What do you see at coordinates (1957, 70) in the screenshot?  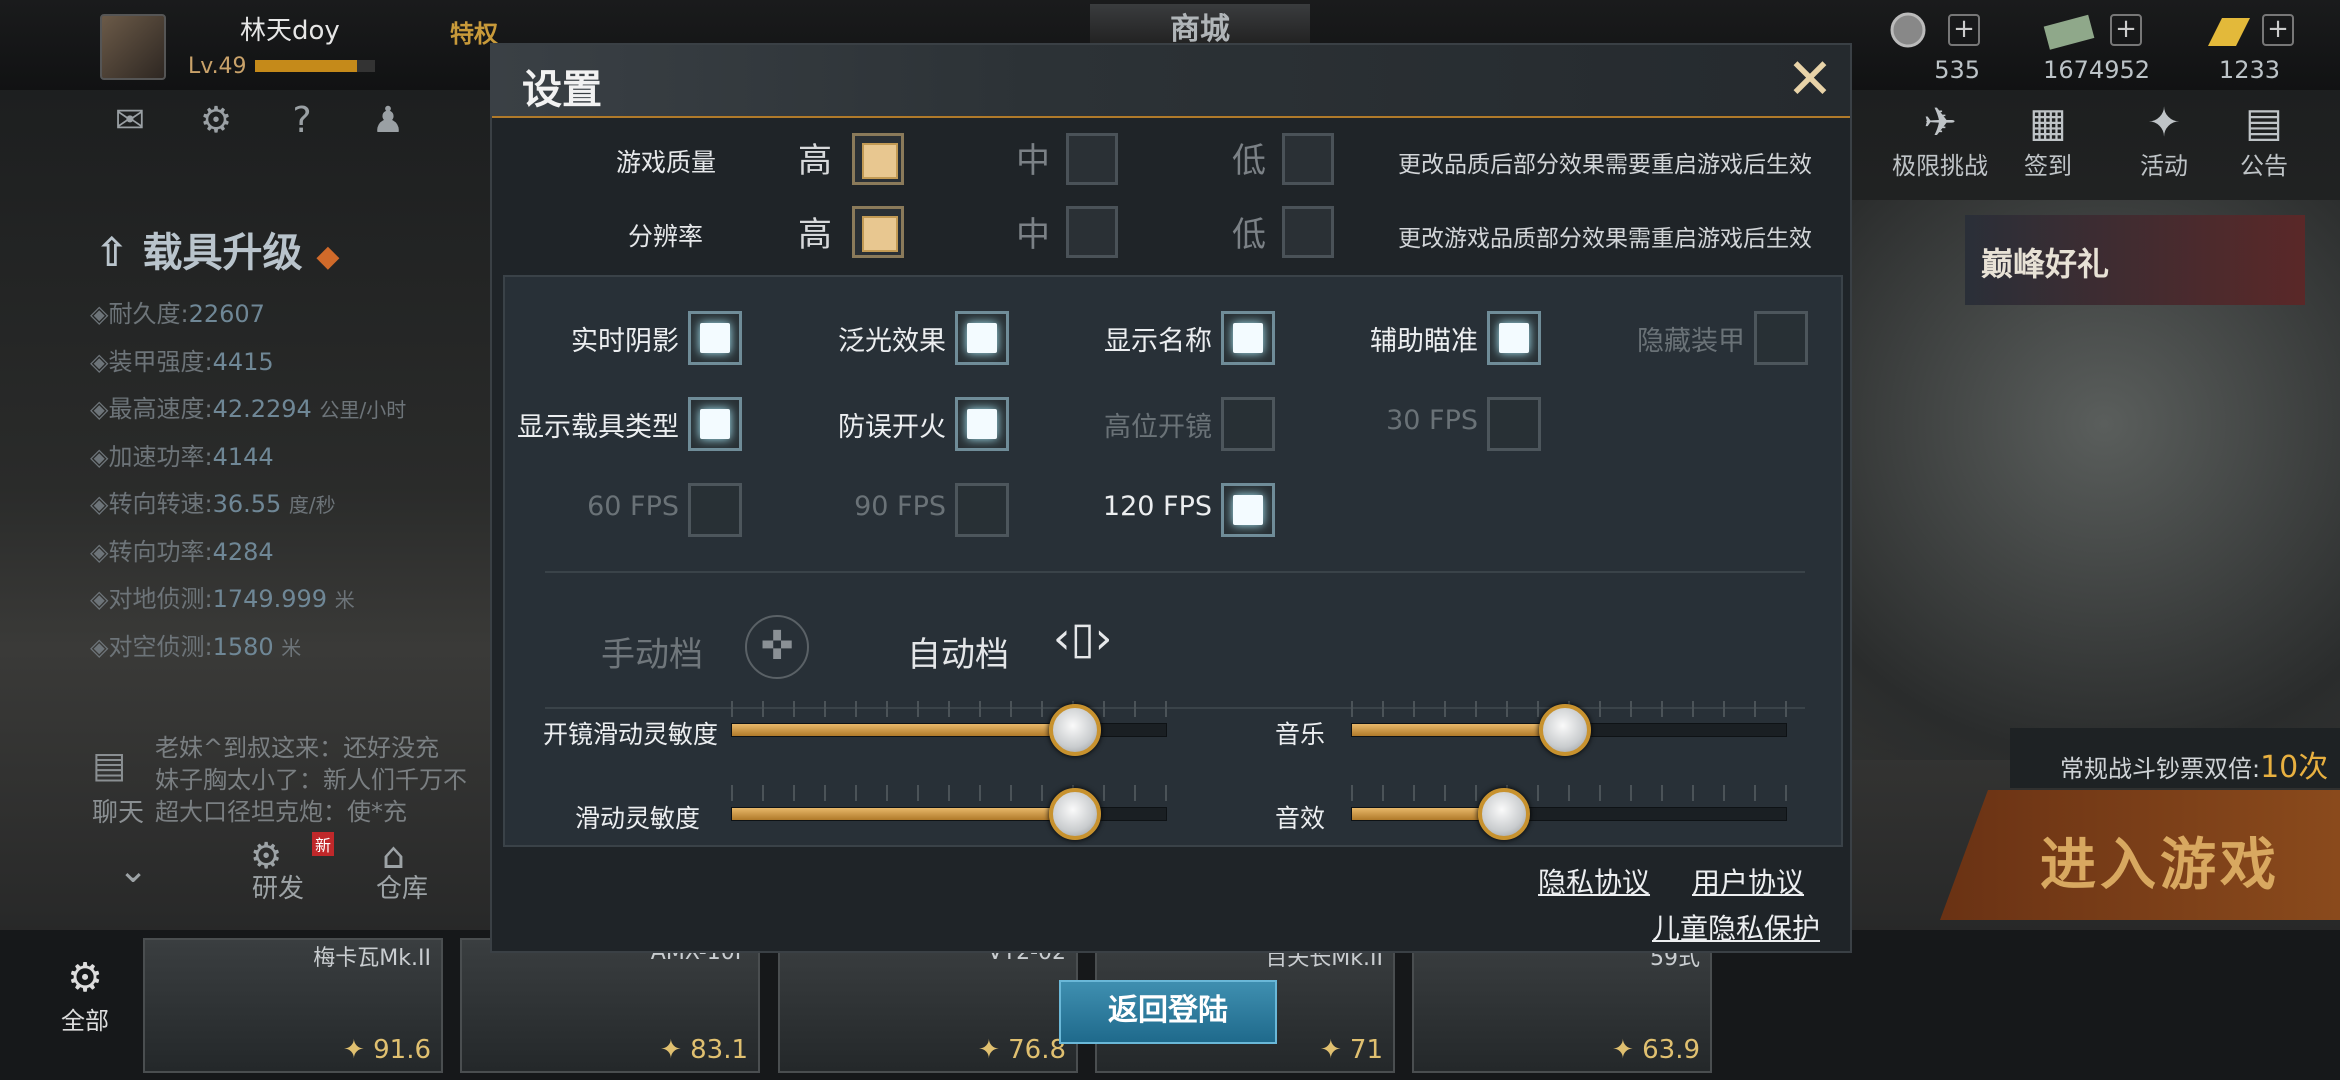 I see `medals-count: 535` at bounding box center [1957, 70].